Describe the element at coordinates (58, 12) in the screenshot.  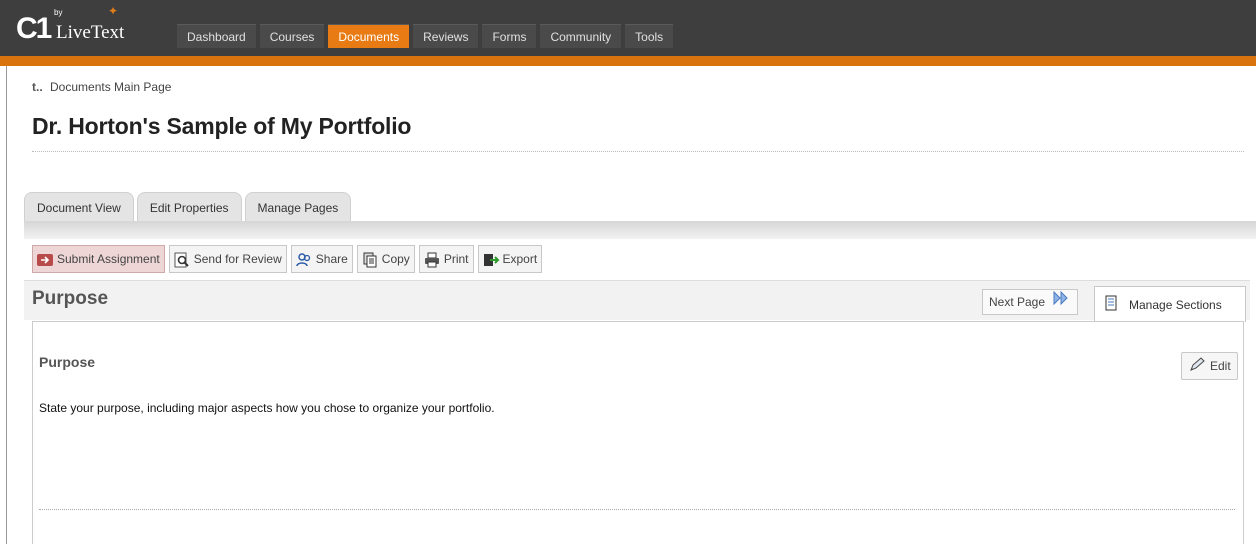
I see `logo-by: by` at that location.